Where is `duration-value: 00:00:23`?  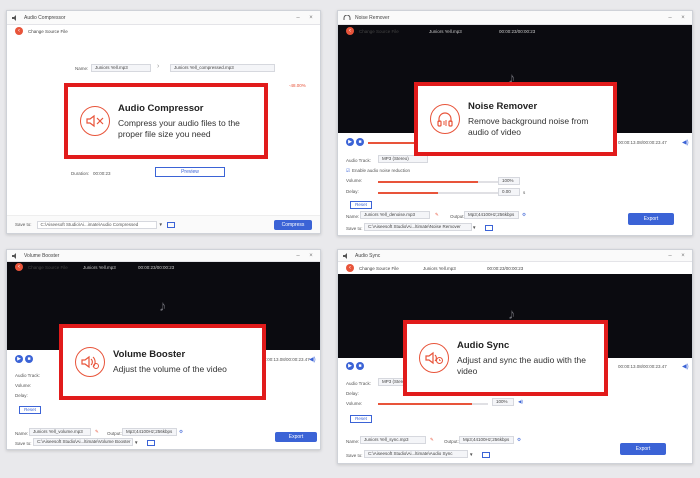 duration-value: 00:00:23 is located at coordinates (102, 173).